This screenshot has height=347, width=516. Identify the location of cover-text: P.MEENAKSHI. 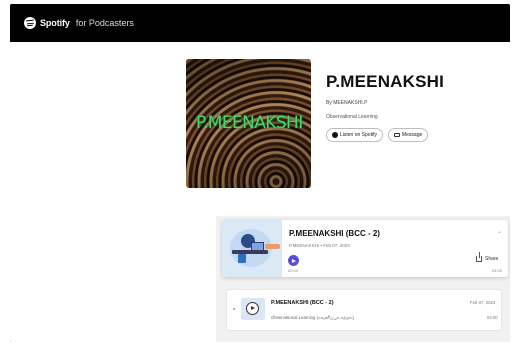
(249, 123).